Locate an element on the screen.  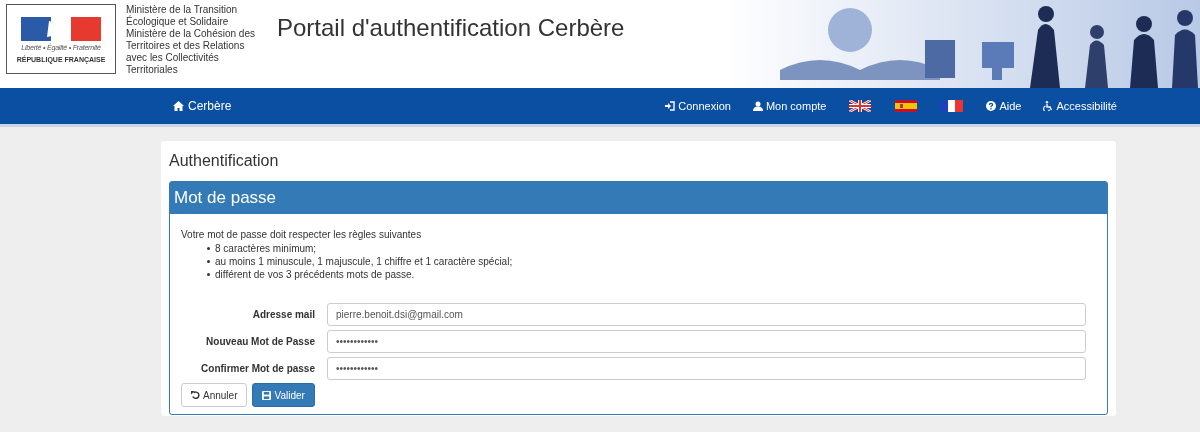
input-field: pierre.benoit.dsi@gmail.com is located at coordinates (706, 314).